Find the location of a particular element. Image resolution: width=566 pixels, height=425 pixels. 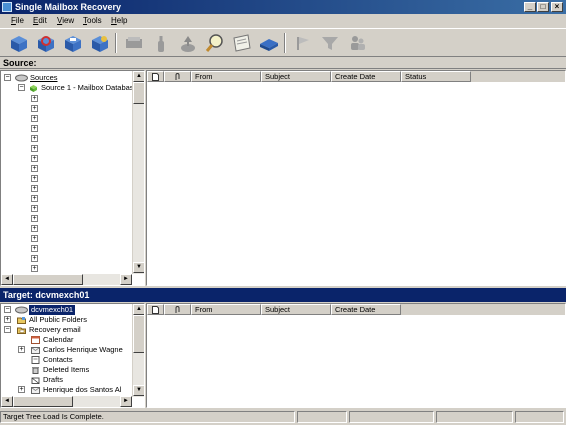

close-button: × is located at coordinates (557, 7).